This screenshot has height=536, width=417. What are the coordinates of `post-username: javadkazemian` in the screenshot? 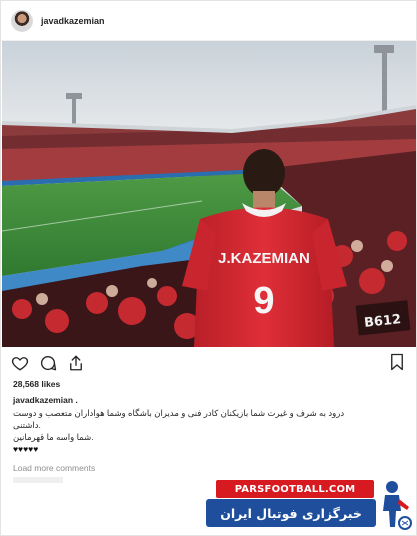 It's located at (73, 21).